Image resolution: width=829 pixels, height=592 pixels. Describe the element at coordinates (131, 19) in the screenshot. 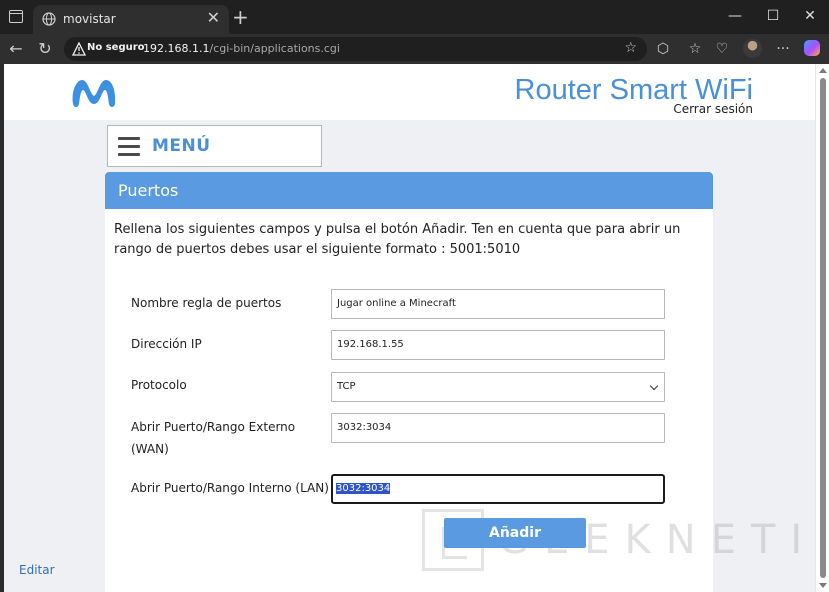

I see `browser-tab: movistar ✕` at that location.